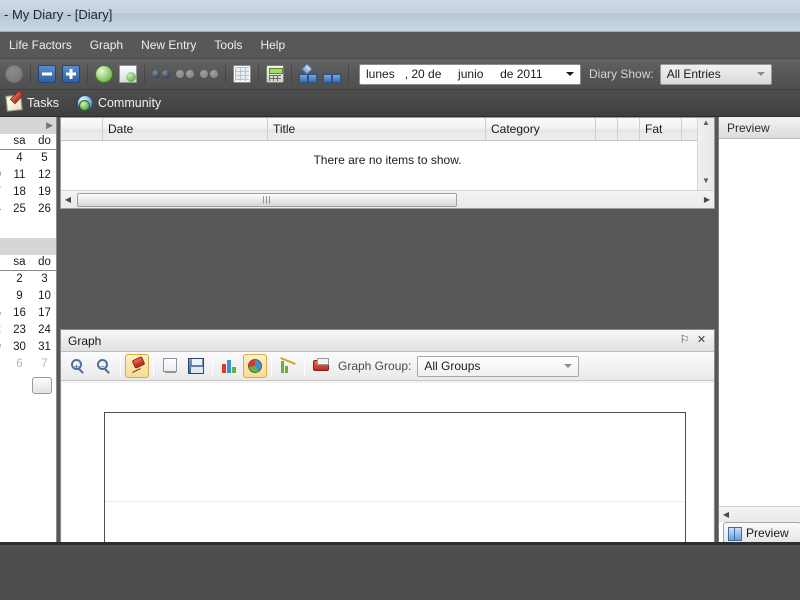 This screenshot has height=600, width=800. I want to click on calendar-day: 10, so click(44, 296).